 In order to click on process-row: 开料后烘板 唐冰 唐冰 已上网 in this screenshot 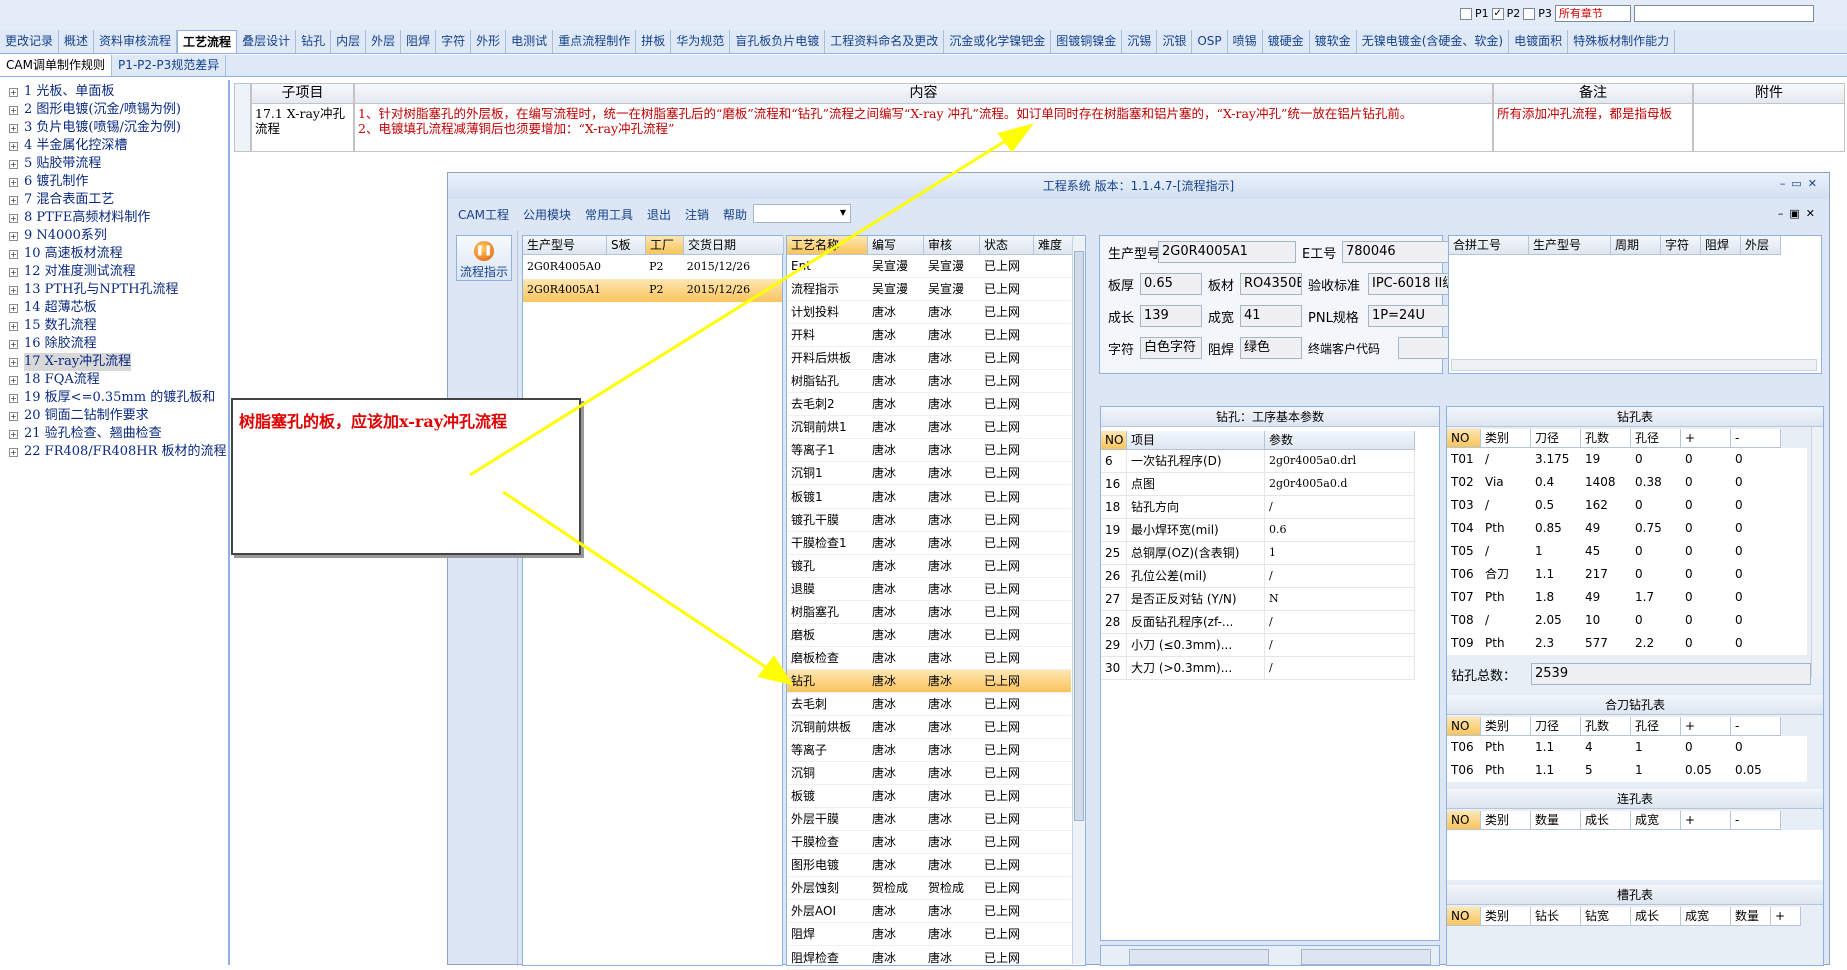, I will do `click(929, 359)`.